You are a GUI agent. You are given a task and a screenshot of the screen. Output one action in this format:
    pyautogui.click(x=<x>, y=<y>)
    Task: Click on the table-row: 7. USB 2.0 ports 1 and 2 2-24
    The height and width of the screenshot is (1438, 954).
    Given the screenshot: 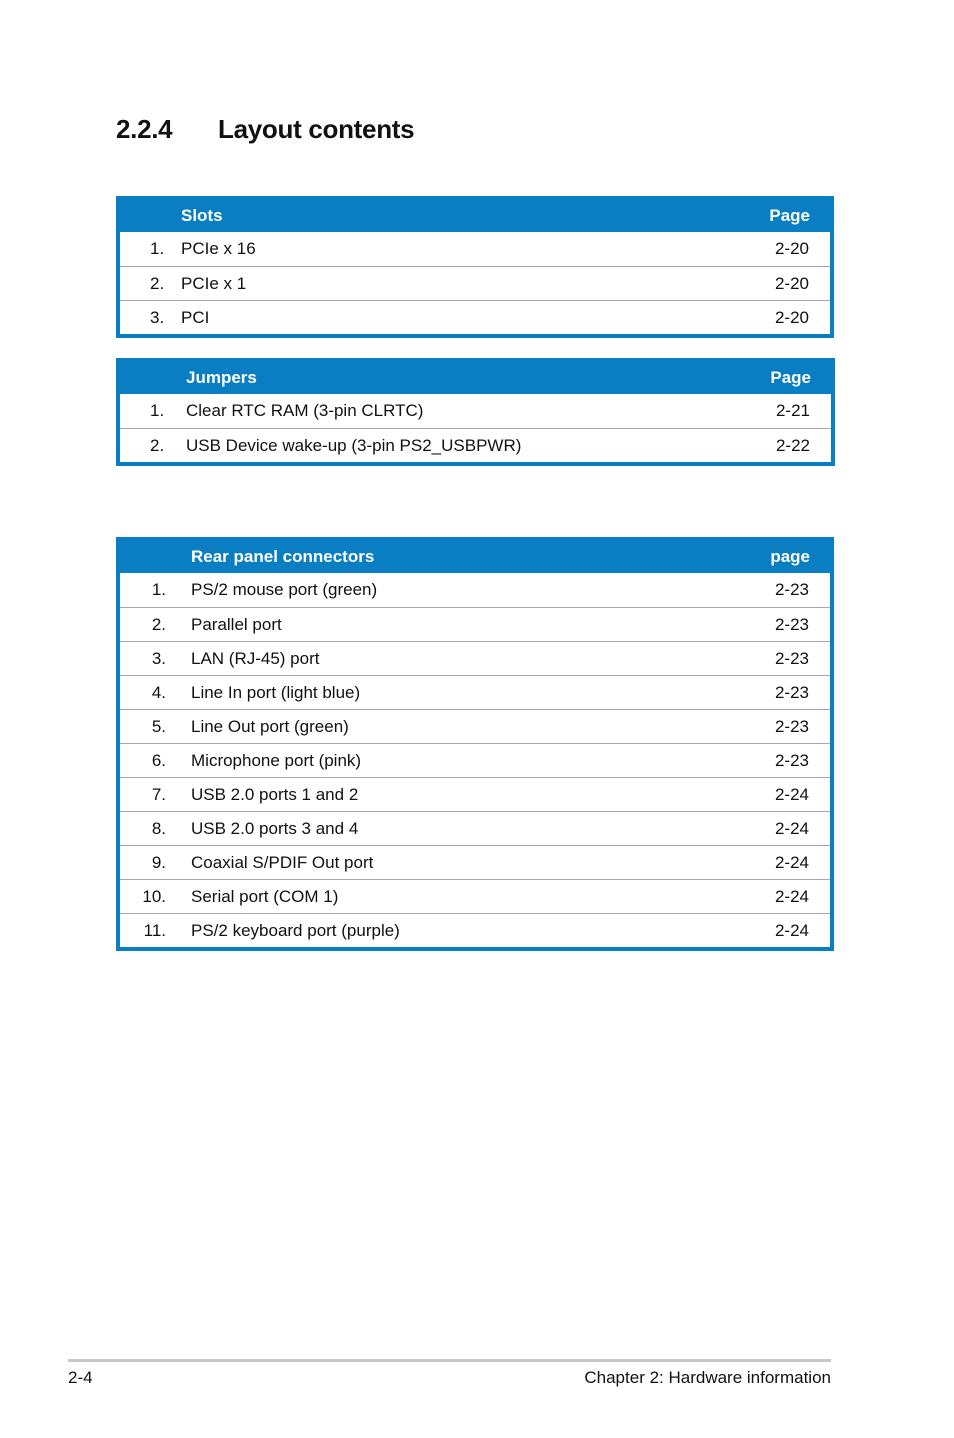 What is the action you would take?
    pyautogui.click(x=475, y=794)
    